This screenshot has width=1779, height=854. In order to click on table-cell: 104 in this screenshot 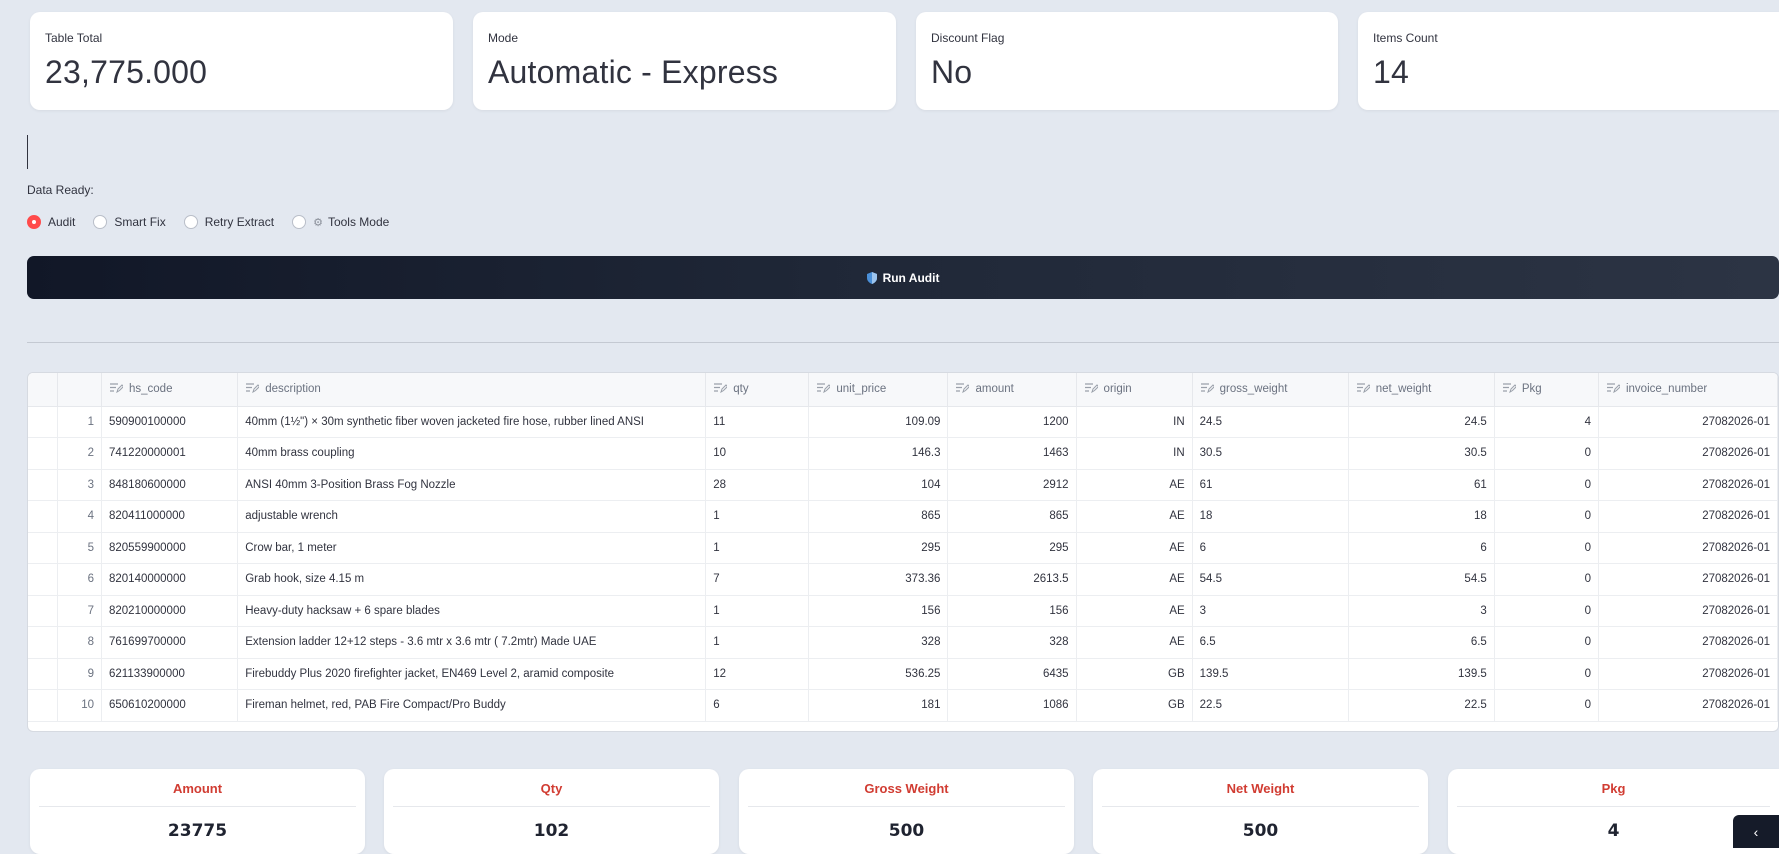, I will do `click(878, 485)`.